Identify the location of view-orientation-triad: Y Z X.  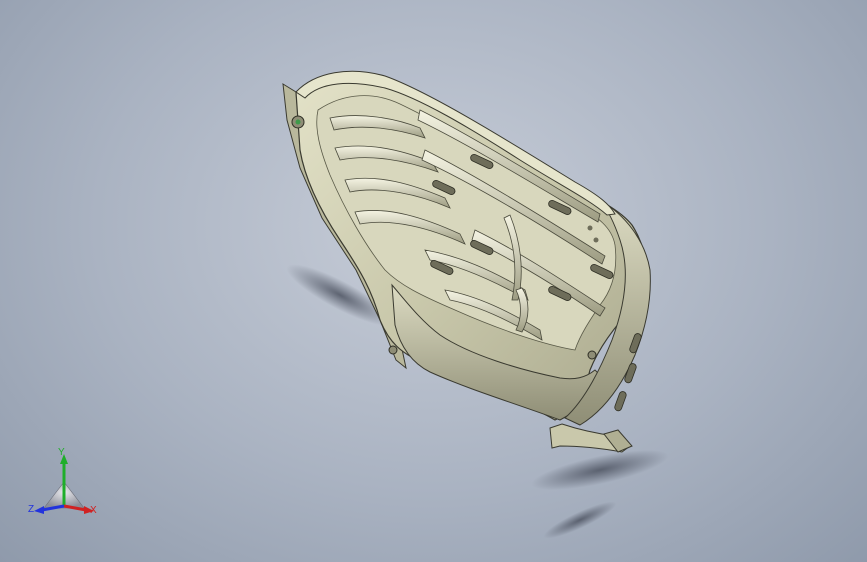
(66, 485).